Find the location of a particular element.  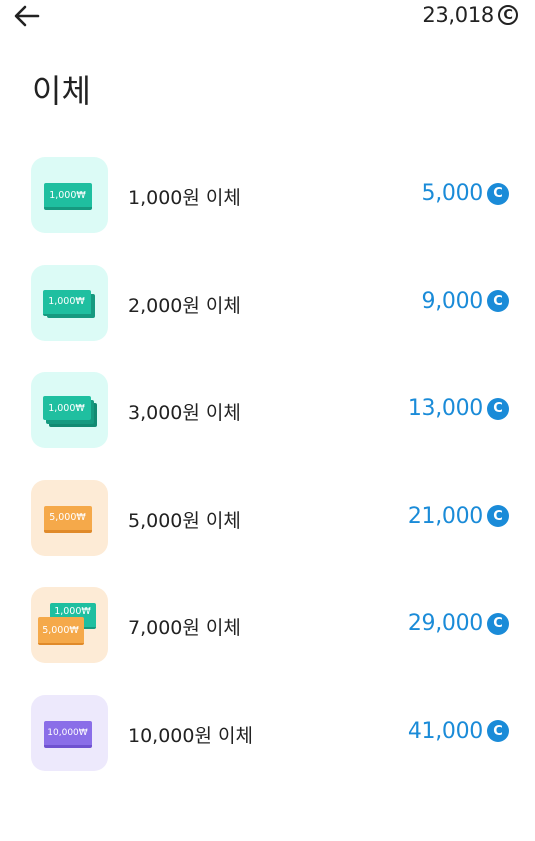

price-value: 13,000 is located at coordinates (445, 409).